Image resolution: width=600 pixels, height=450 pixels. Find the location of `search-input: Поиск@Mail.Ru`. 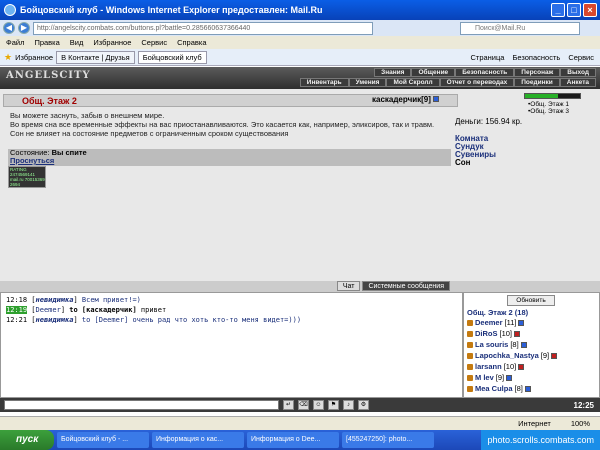

search-input: Поиск@Mail.Ru is located at coordinates (520, 28).